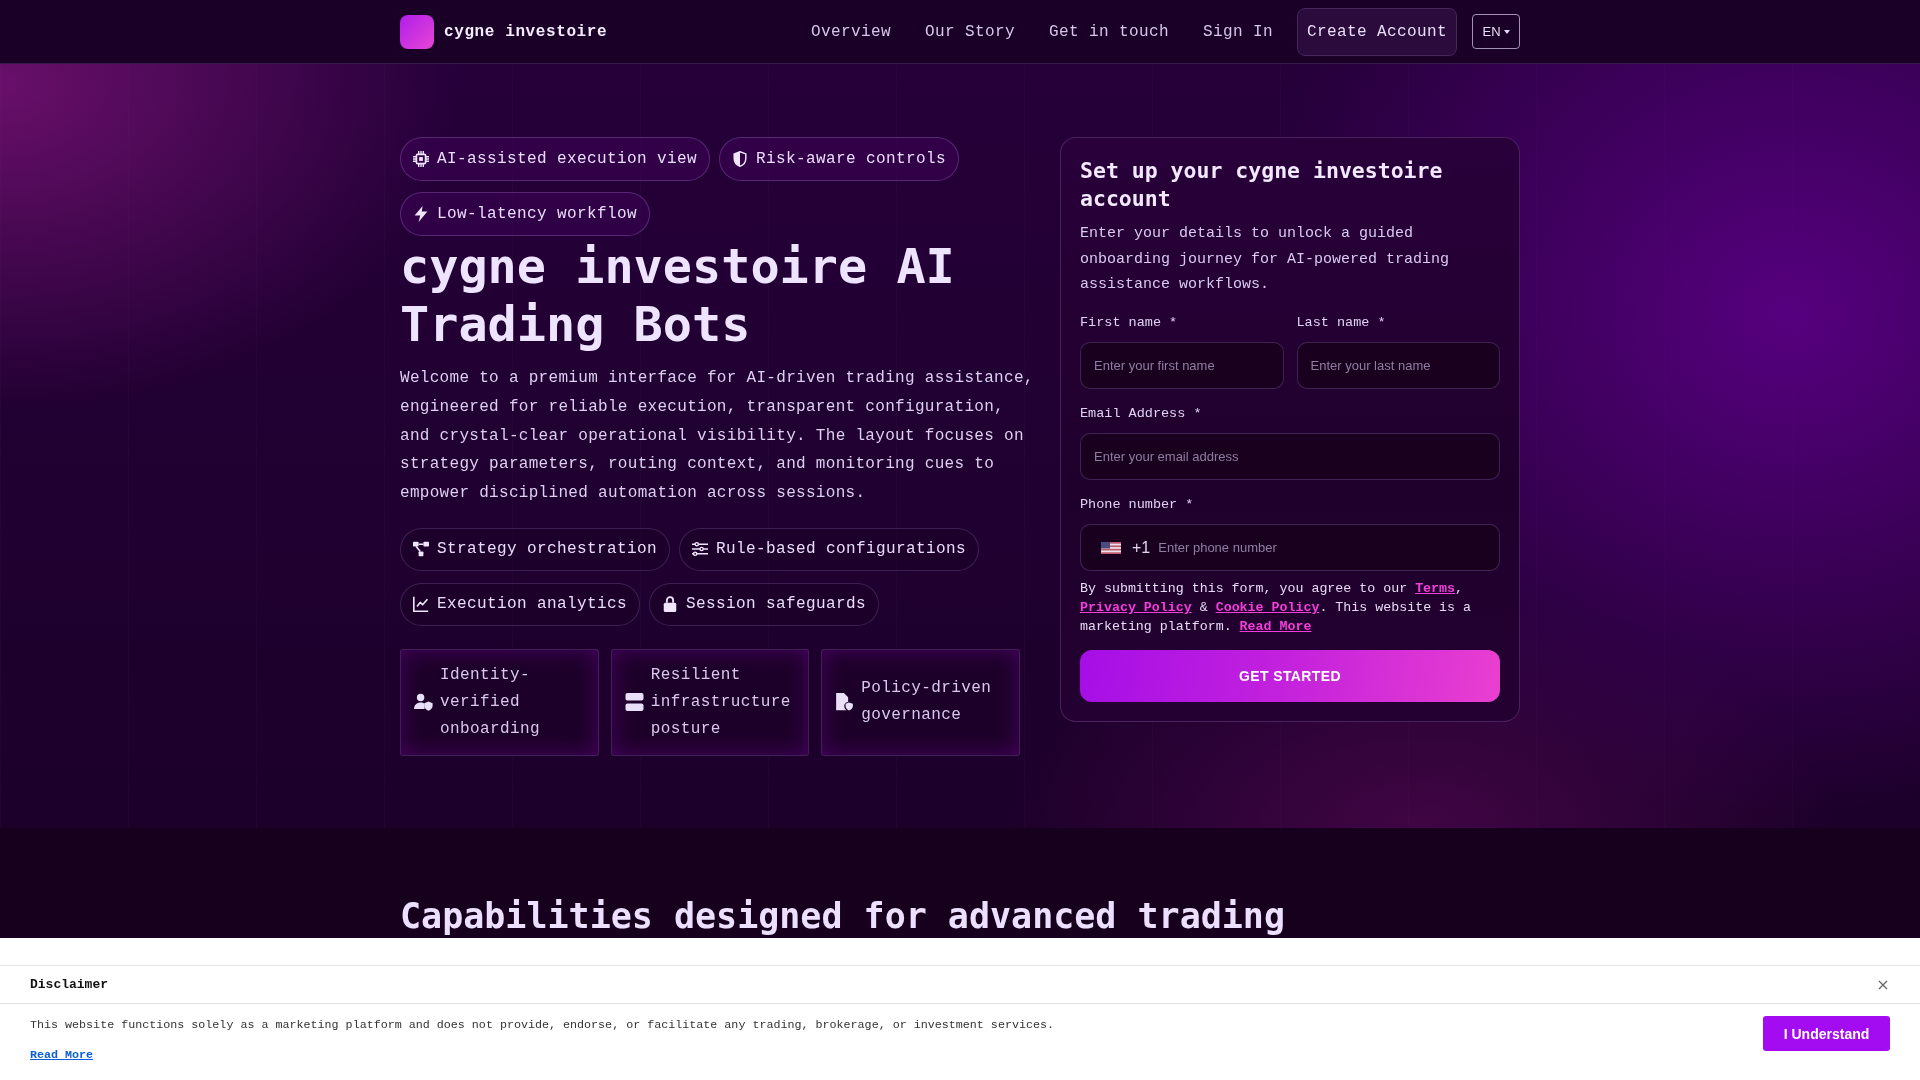 This screenshot has width=1920, height=1080. I want to click on name-field: Enter your last name, so click(1398, 366).